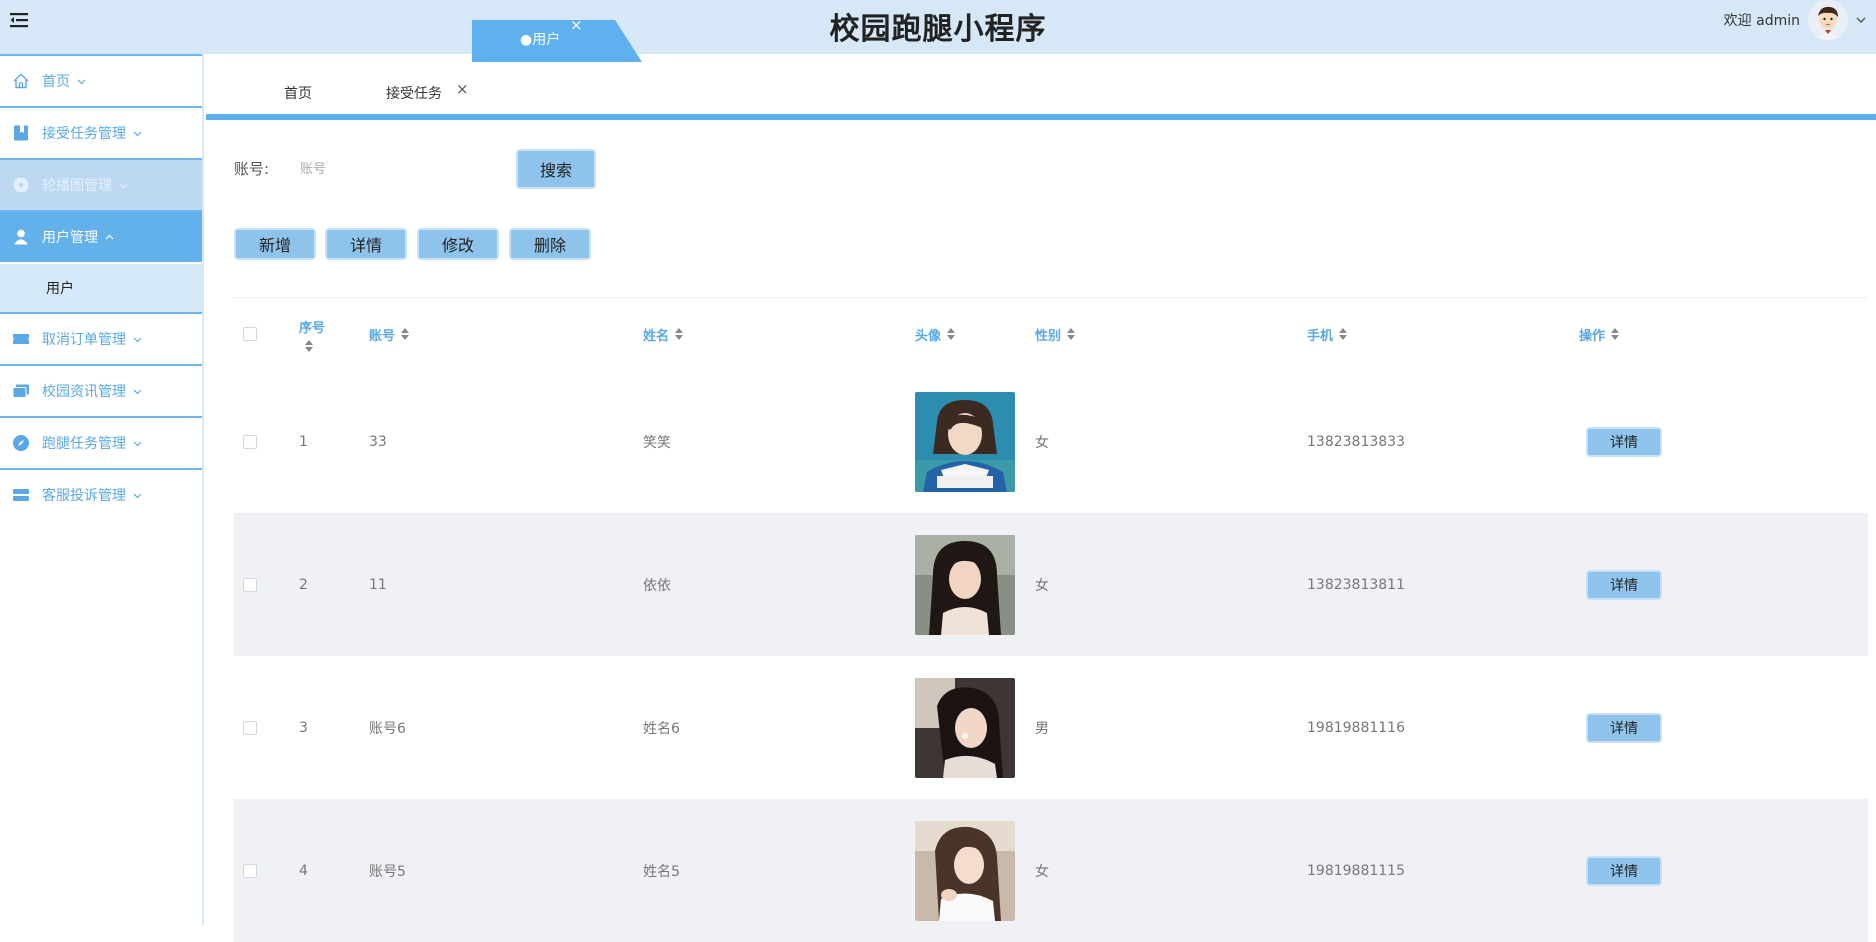 The image size is (1876, 942). Describe the element at coordinates (1041, 87) in the screenshot. I see `tab-bar: 首页 接受任务 ×` at that location.